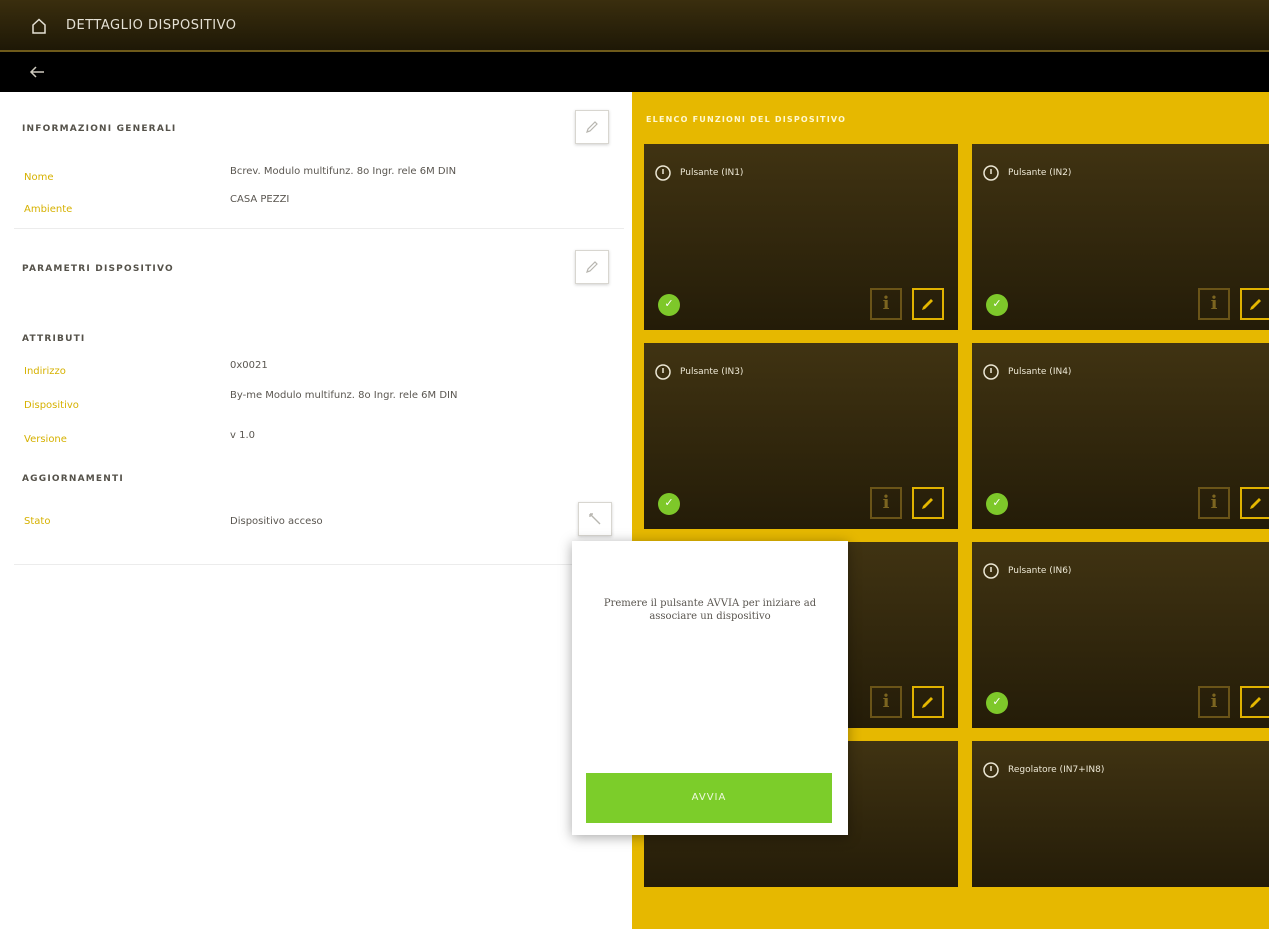 This screenshot has width=1269, height=929. Describe the element at coordinates (99, 129) in the screenshot. I see `general-info-title: INFORMAZIONI GENERALI` at that location.